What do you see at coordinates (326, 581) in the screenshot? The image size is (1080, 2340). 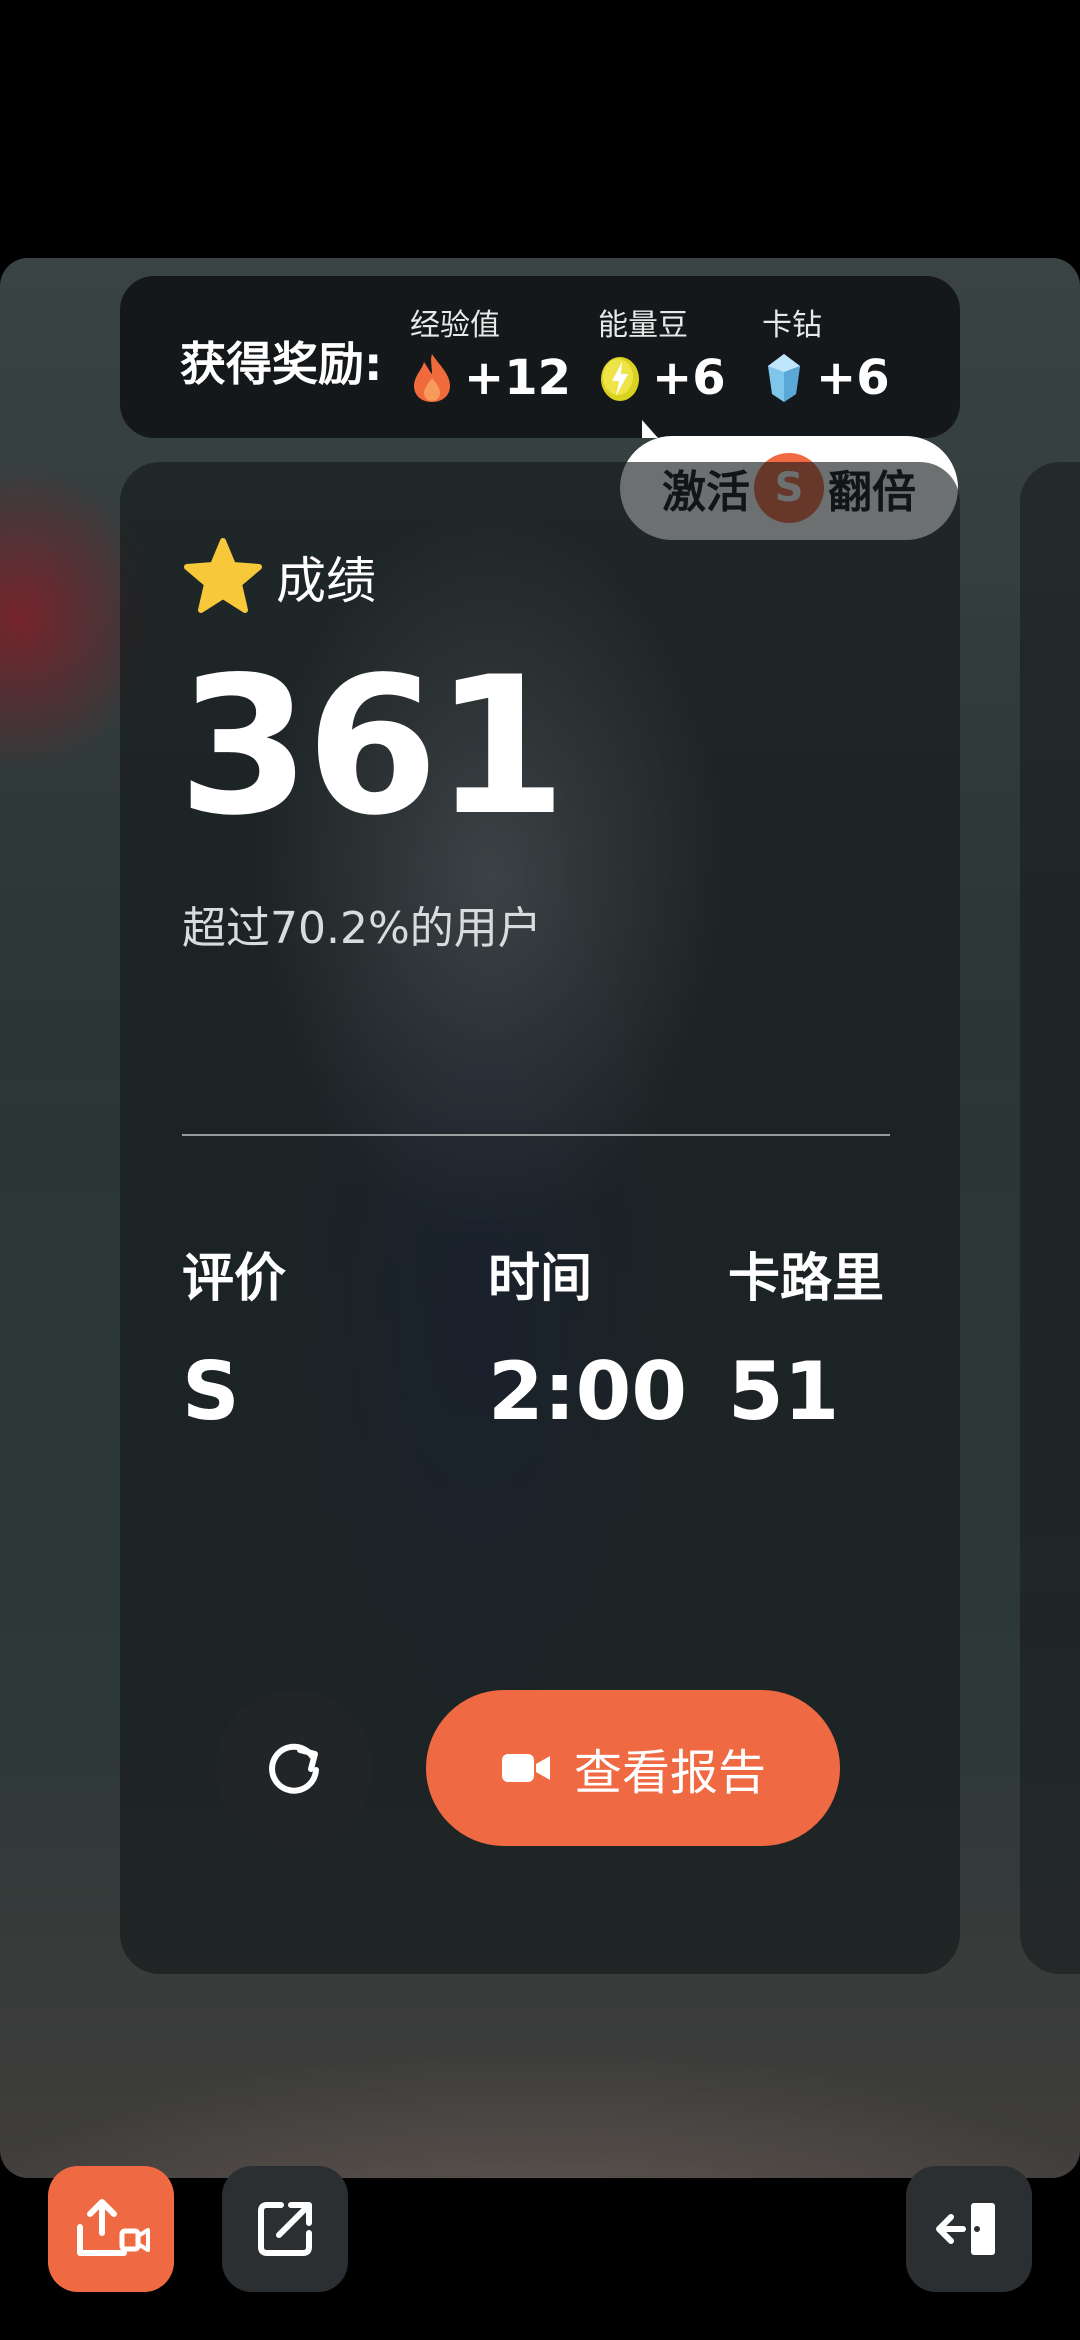 I see `score-label: 成绩` at bounding box center [326, 581].